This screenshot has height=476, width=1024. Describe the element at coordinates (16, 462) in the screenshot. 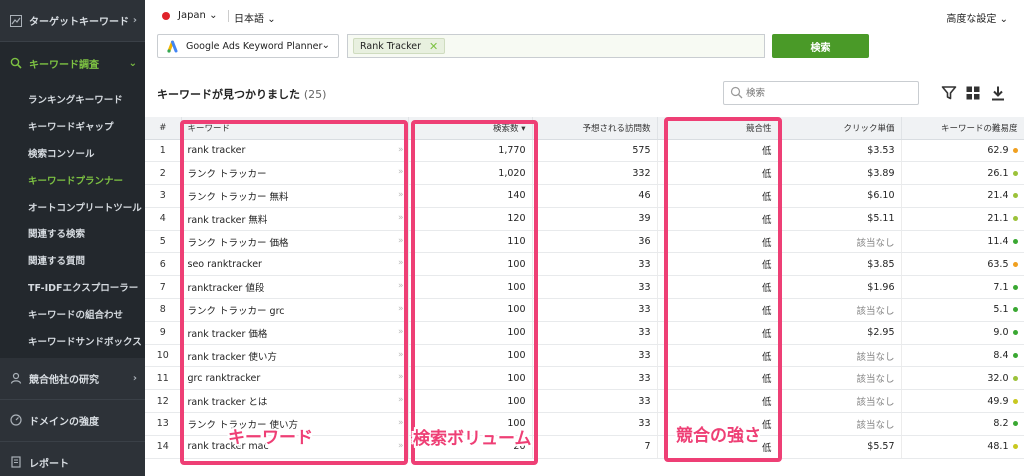

I see `document-icon` at that location.